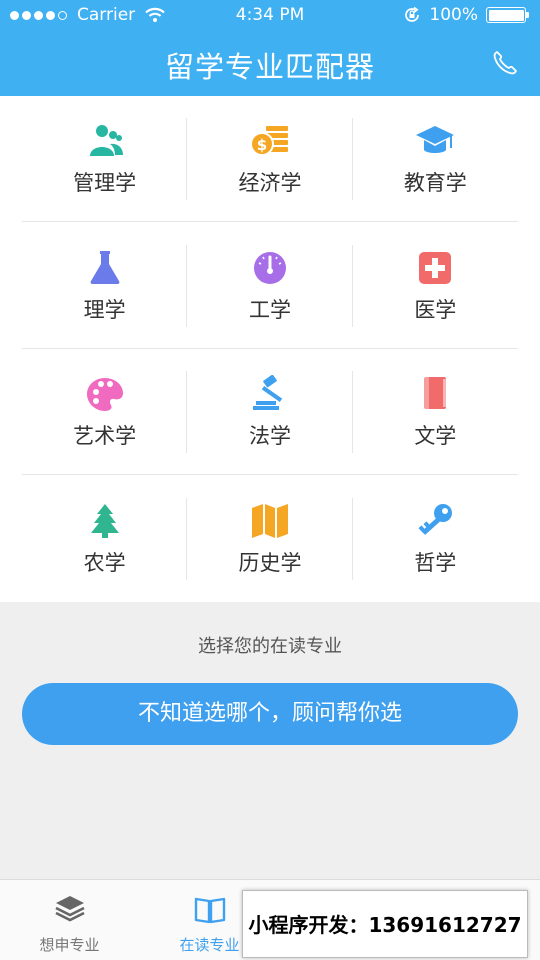 The width and height of the screenshot is (540, 960). Describe the element at coordinates (435, 436) in the screenshot. I see `category-label: 文学` at that location.